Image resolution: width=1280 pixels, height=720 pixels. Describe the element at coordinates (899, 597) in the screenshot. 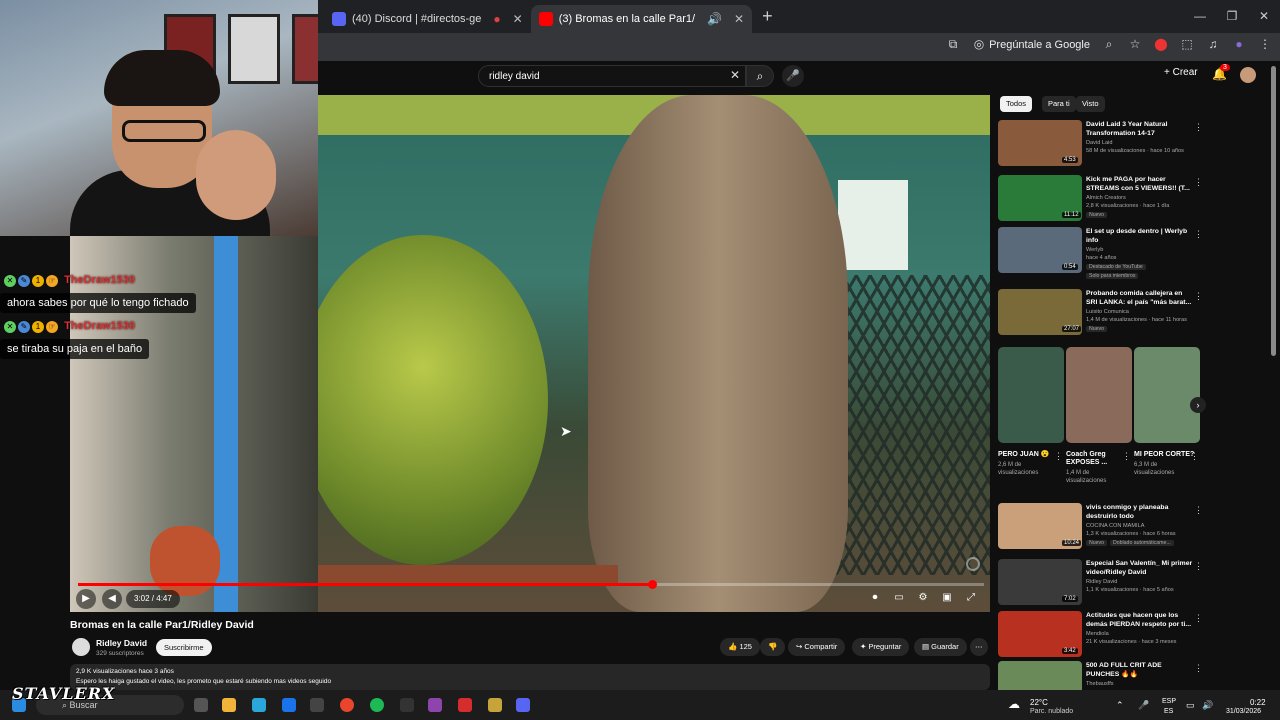

I see `subtitles-icon: ▭` at that location.